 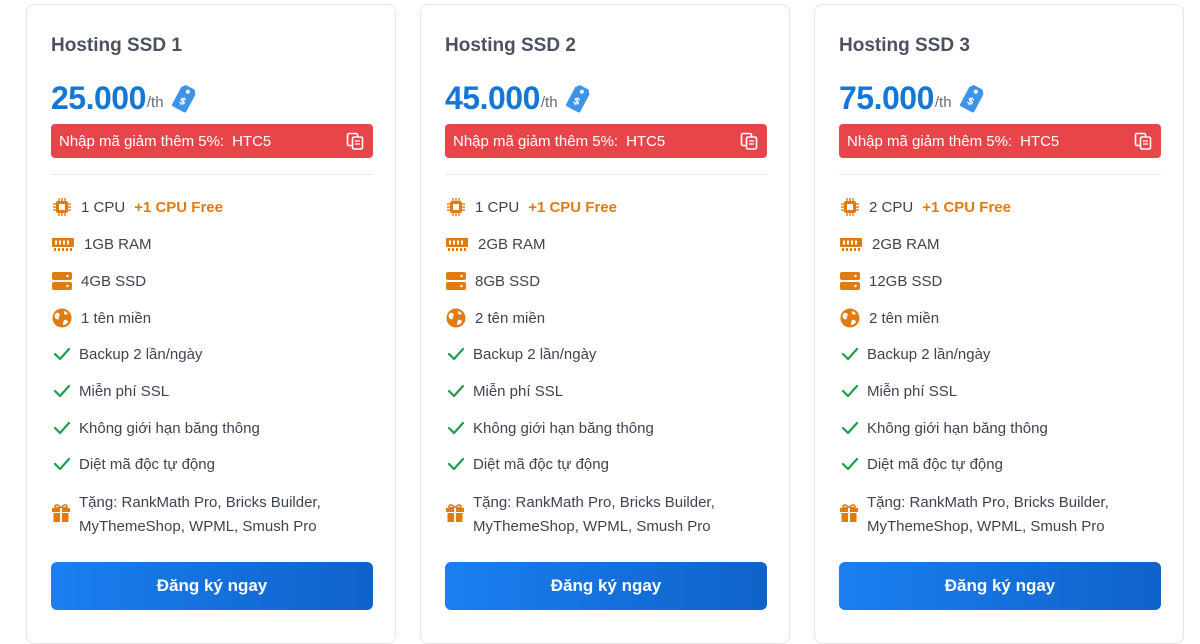 I want to click on ssd-value: 4GB SSD, so click(x=114, y=281).